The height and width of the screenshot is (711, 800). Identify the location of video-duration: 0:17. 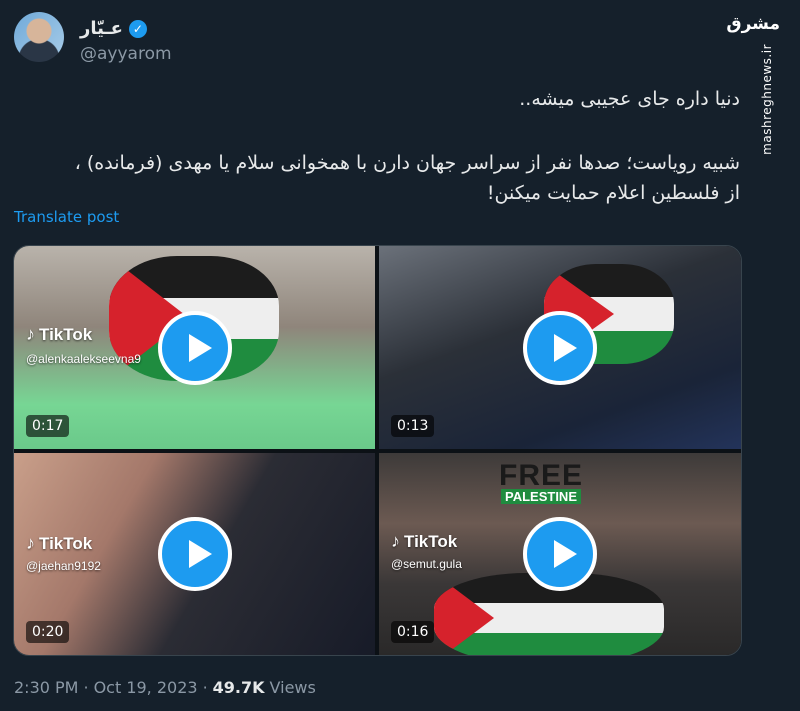
(48, 426).